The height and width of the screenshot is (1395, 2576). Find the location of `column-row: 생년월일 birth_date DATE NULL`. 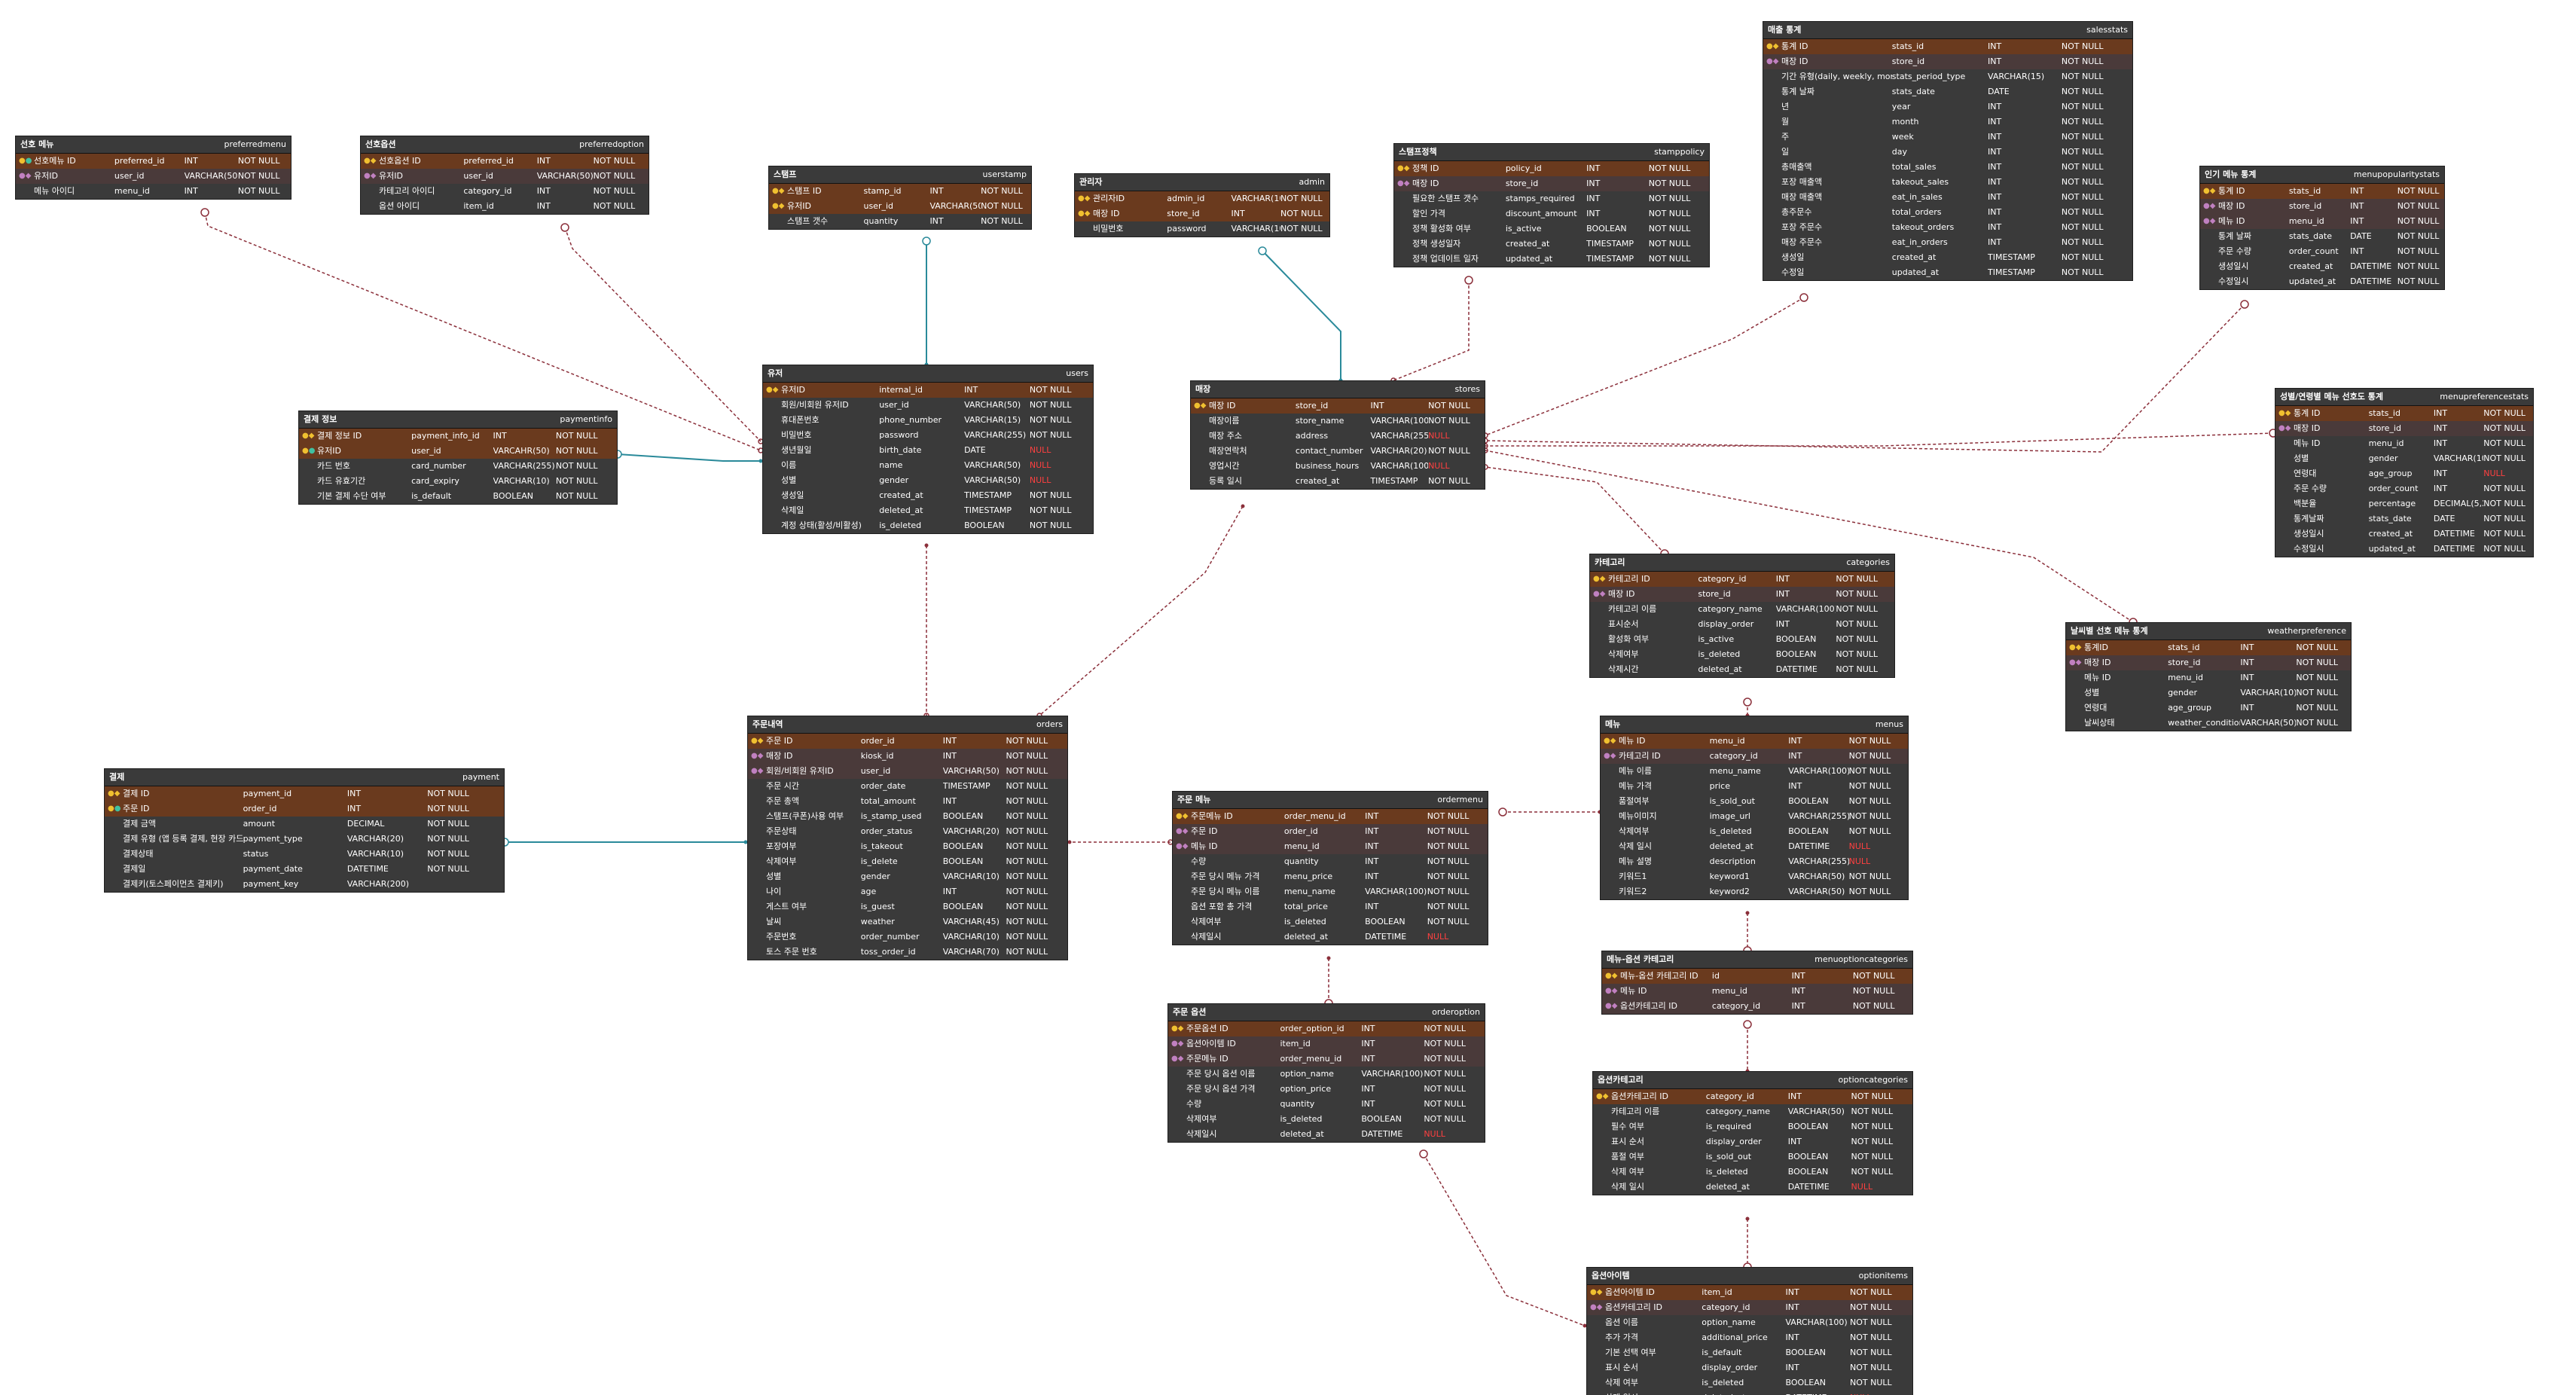

column-row: 생년월일 birth_date DATE NULL is located at coordinates (928, 450).